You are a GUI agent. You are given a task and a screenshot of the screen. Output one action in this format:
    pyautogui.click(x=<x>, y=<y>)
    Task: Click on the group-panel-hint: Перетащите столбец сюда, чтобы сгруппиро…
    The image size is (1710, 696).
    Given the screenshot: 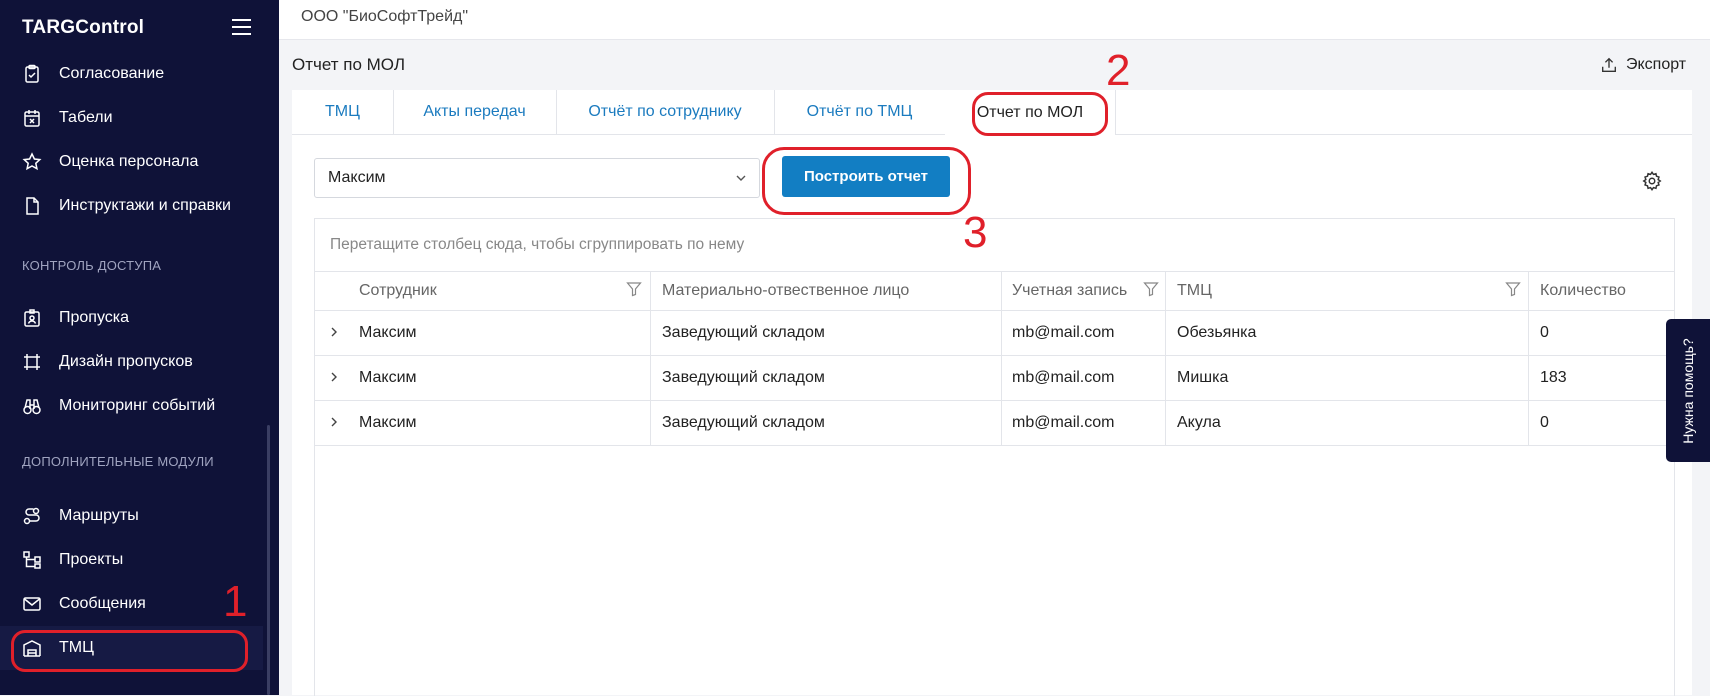 What is the action you would take?
    pyautogui.click(x=537, y=244)
    